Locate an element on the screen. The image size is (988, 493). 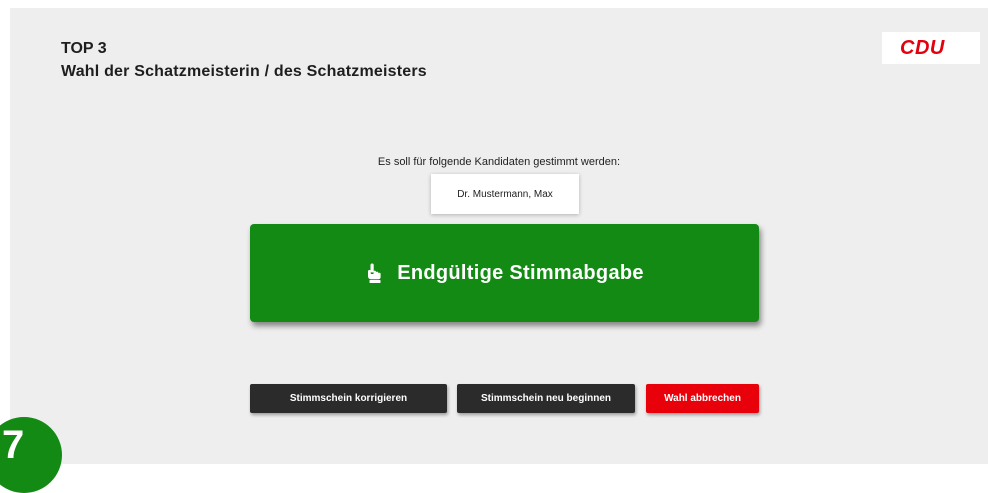
step-number: 7 is located at coordinates (13, 445).